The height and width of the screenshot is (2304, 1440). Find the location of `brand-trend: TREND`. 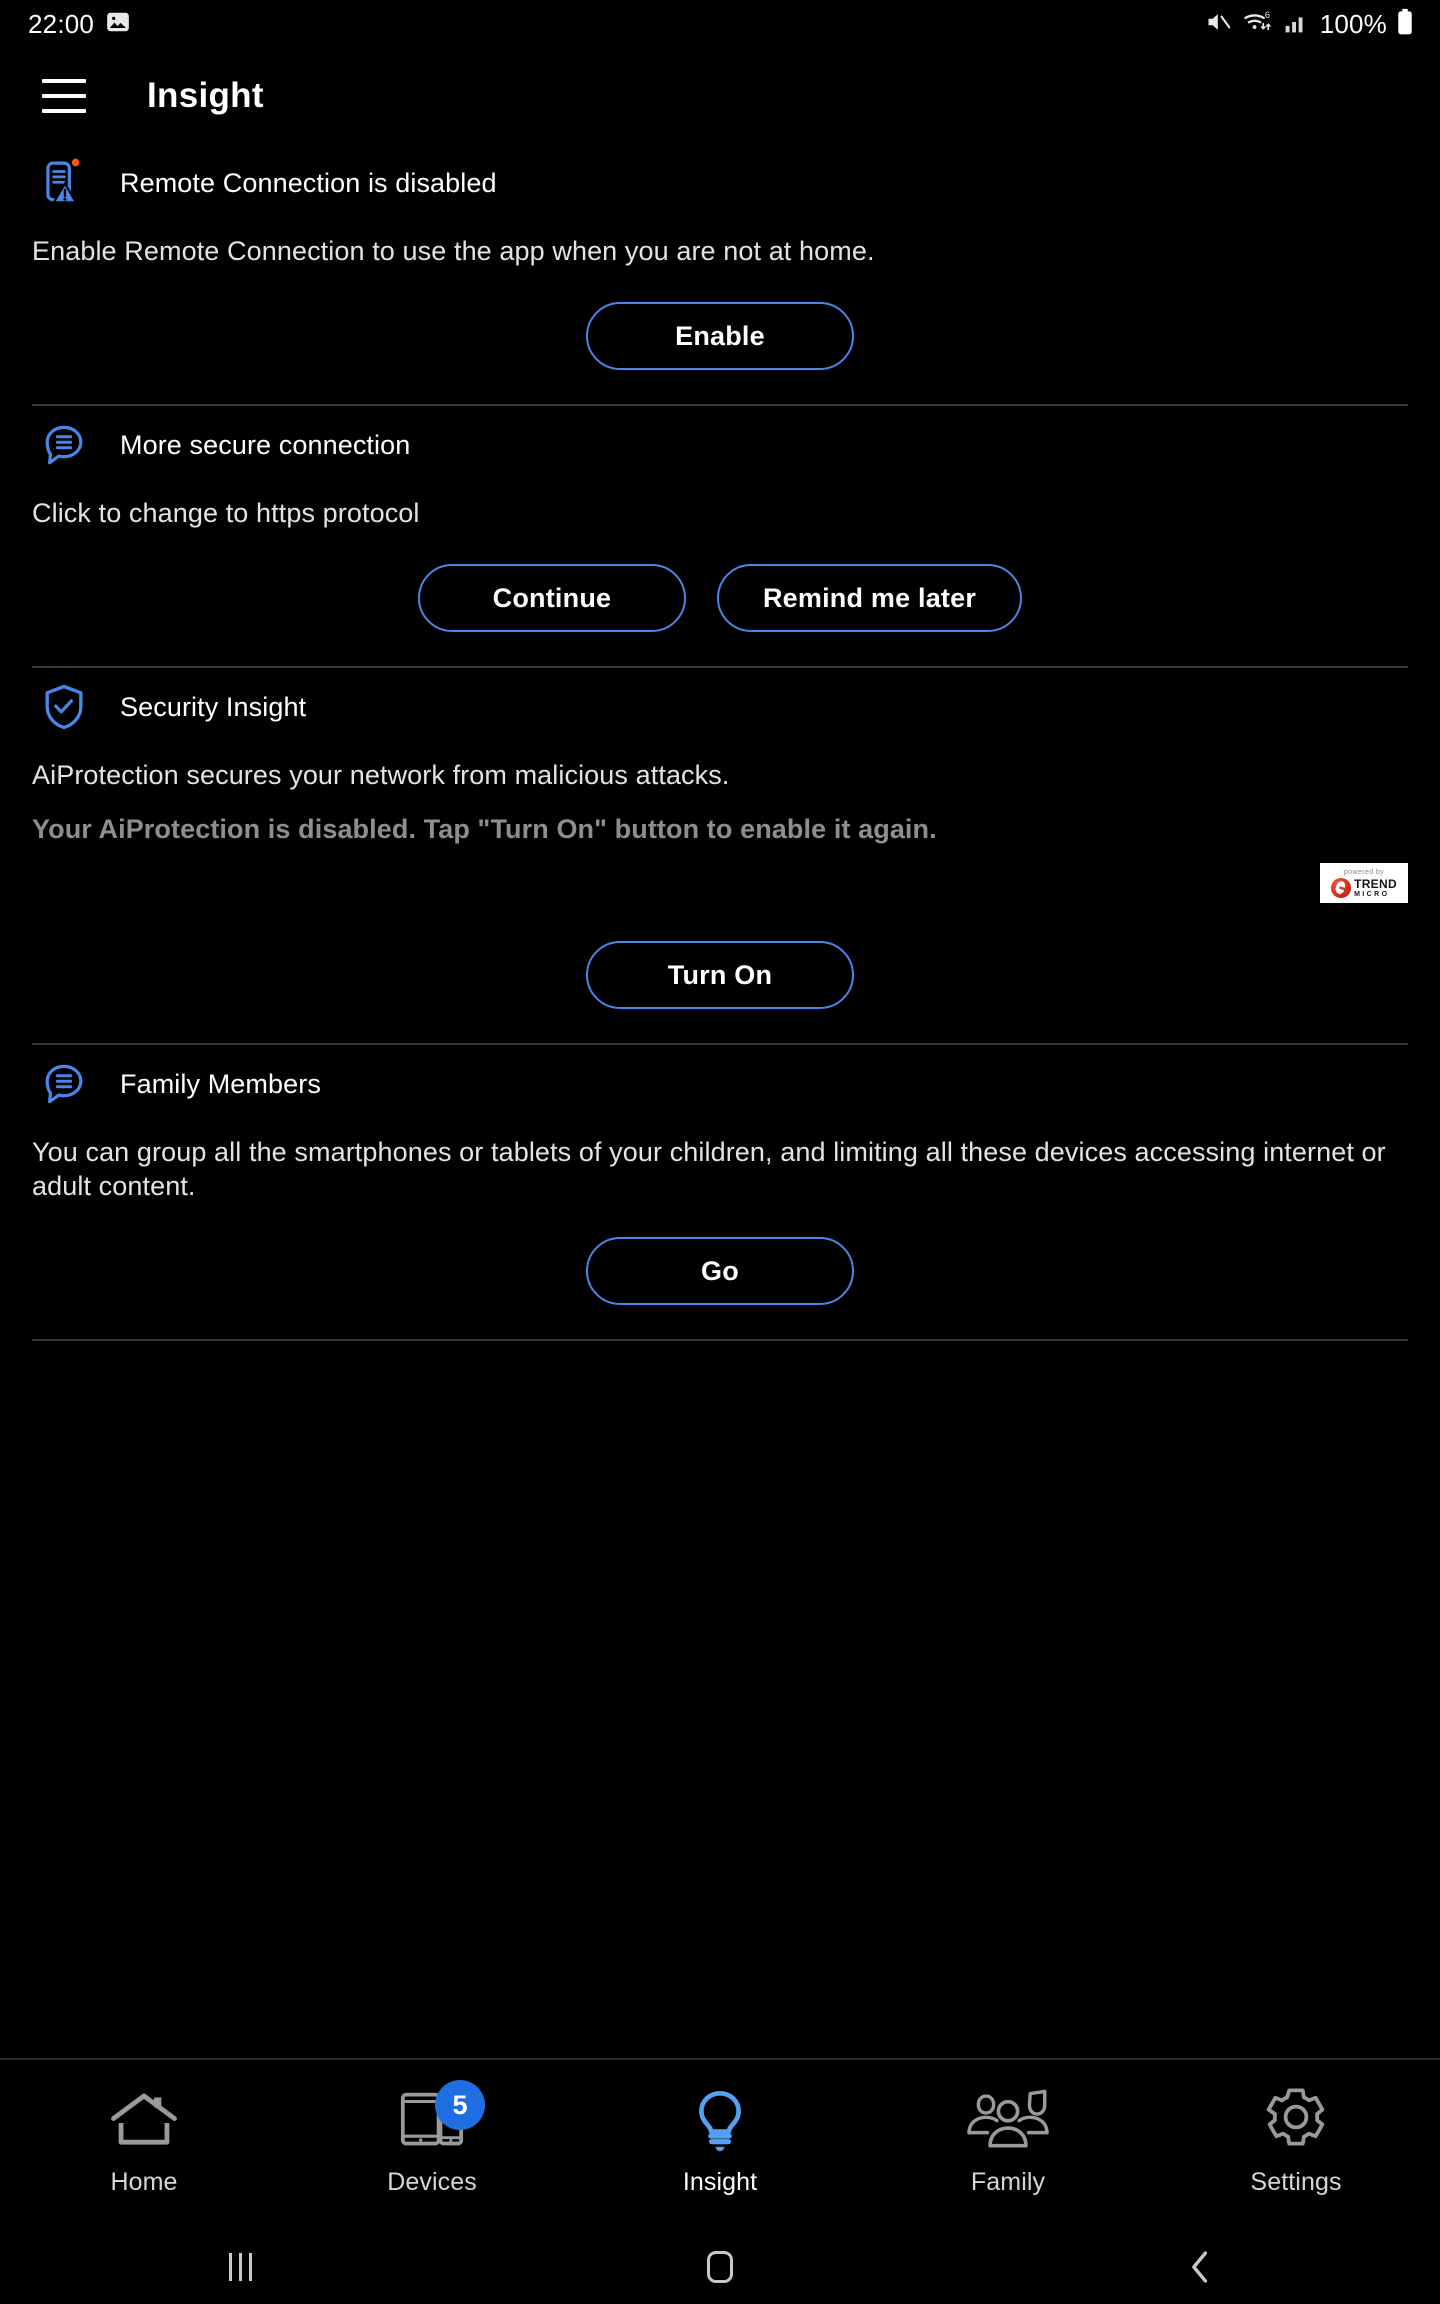

brand-trend: TREND is located at coordinates (1375, 883).